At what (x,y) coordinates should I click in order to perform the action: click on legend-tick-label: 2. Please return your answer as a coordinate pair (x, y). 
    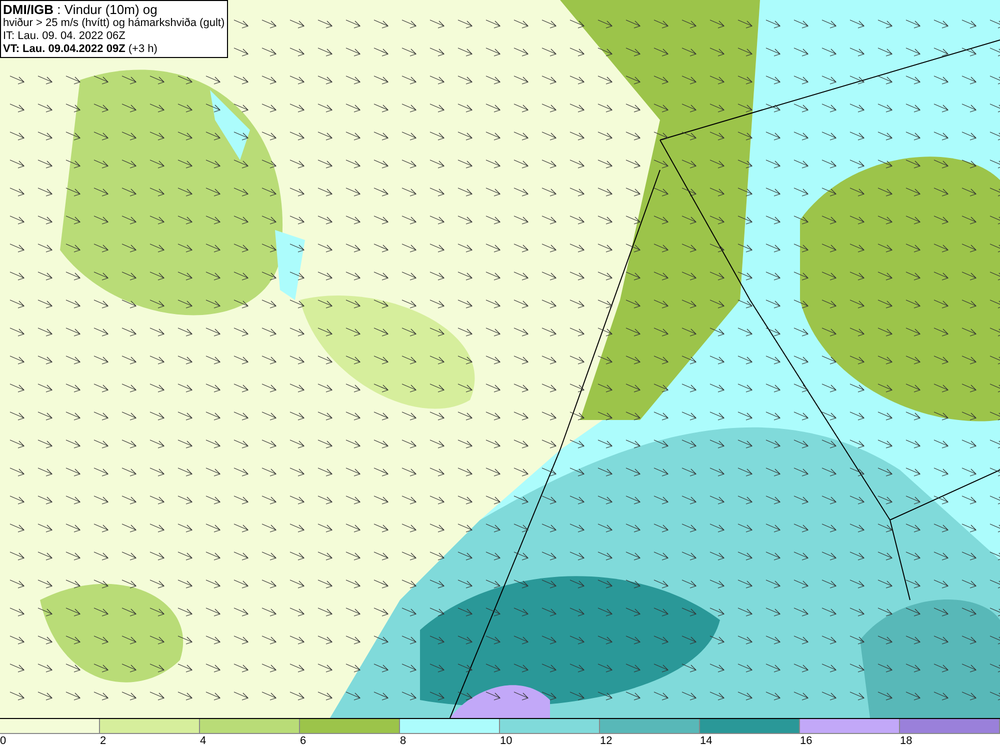
    Looking at the image, I should click on (103, 740).